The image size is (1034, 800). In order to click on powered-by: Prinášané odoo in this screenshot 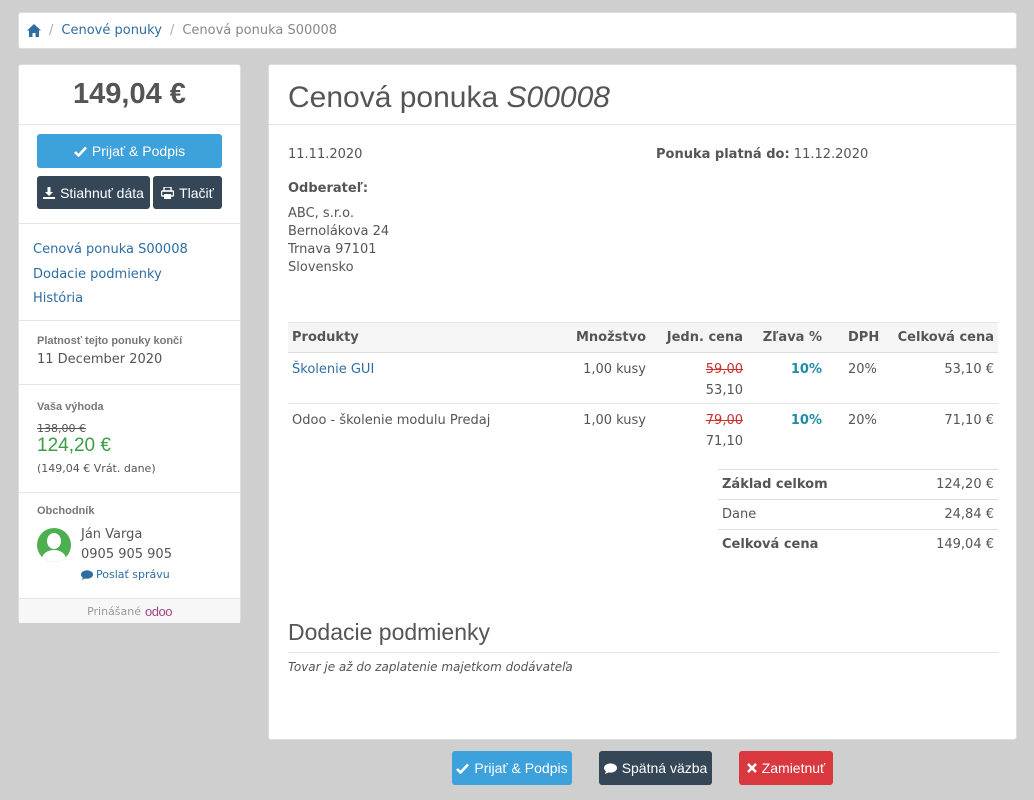, I will do `click(129, 611)`.